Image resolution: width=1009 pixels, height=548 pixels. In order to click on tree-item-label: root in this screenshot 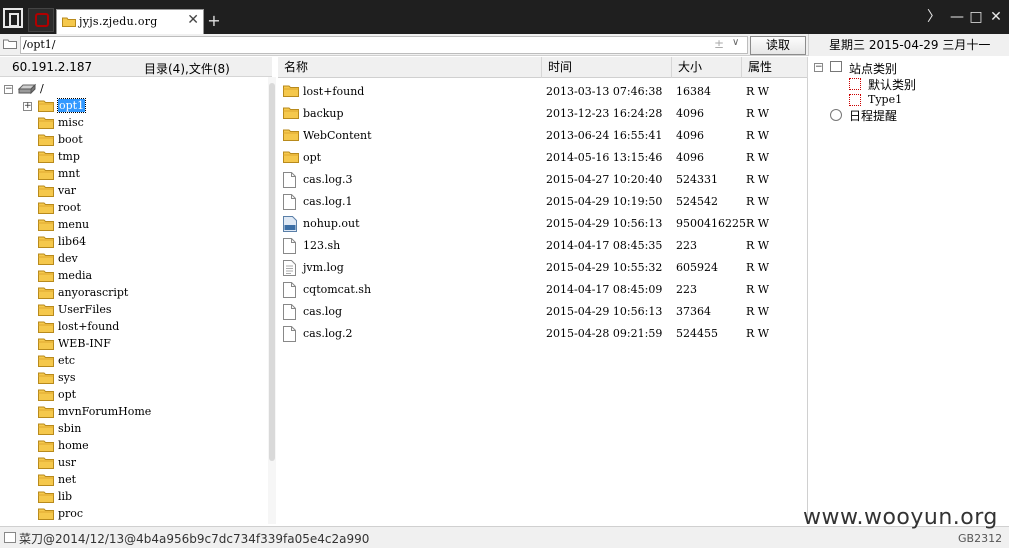, I will do `click(69, 207)`.